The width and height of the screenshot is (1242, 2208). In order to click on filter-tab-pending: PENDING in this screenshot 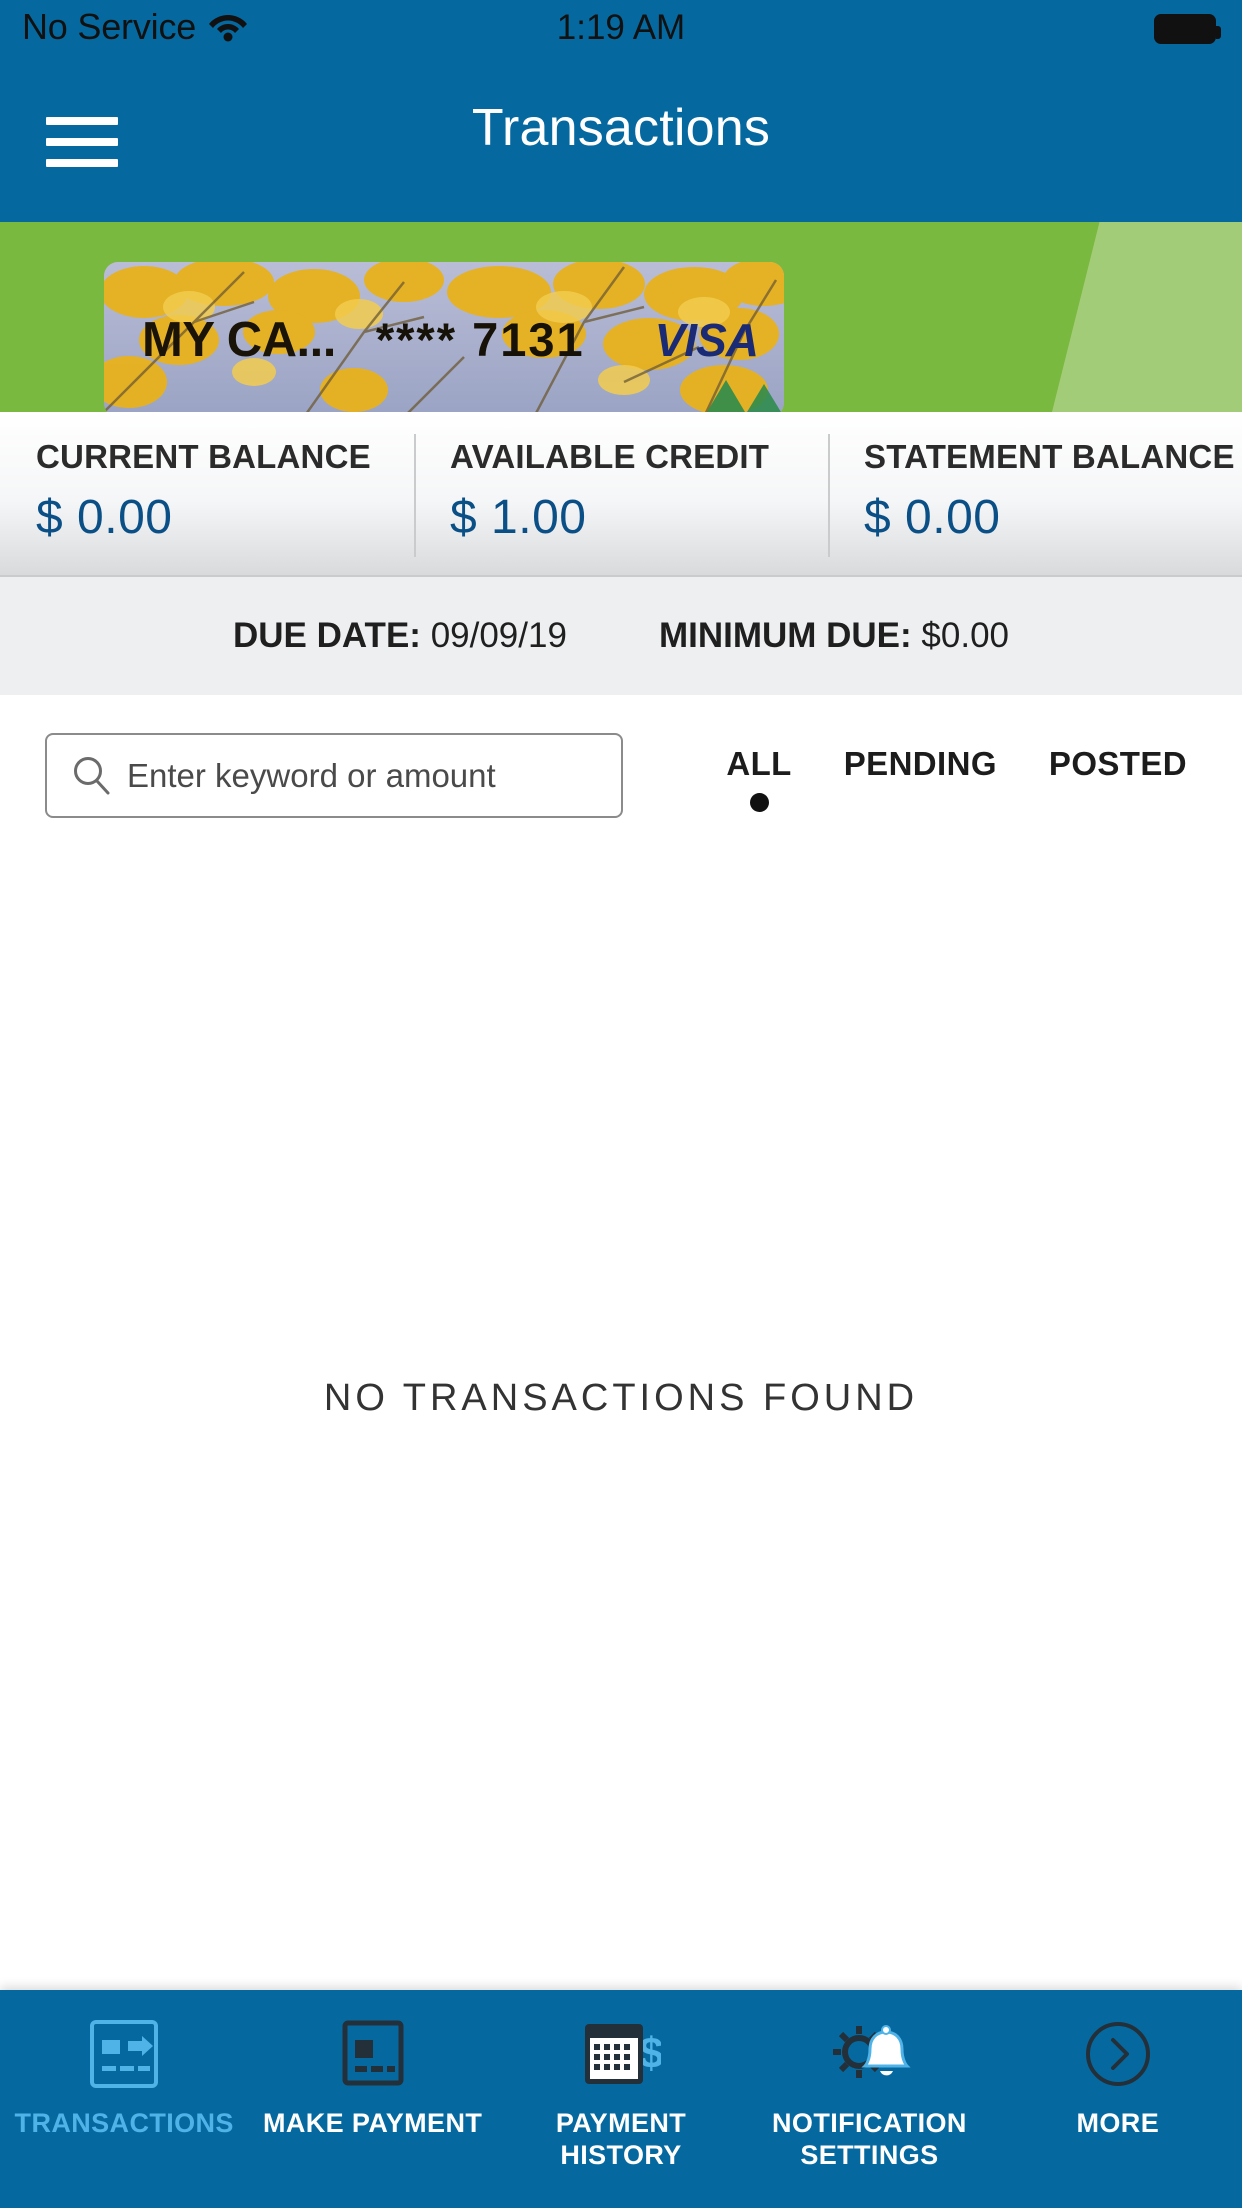, I will do `click(920, 778)`.